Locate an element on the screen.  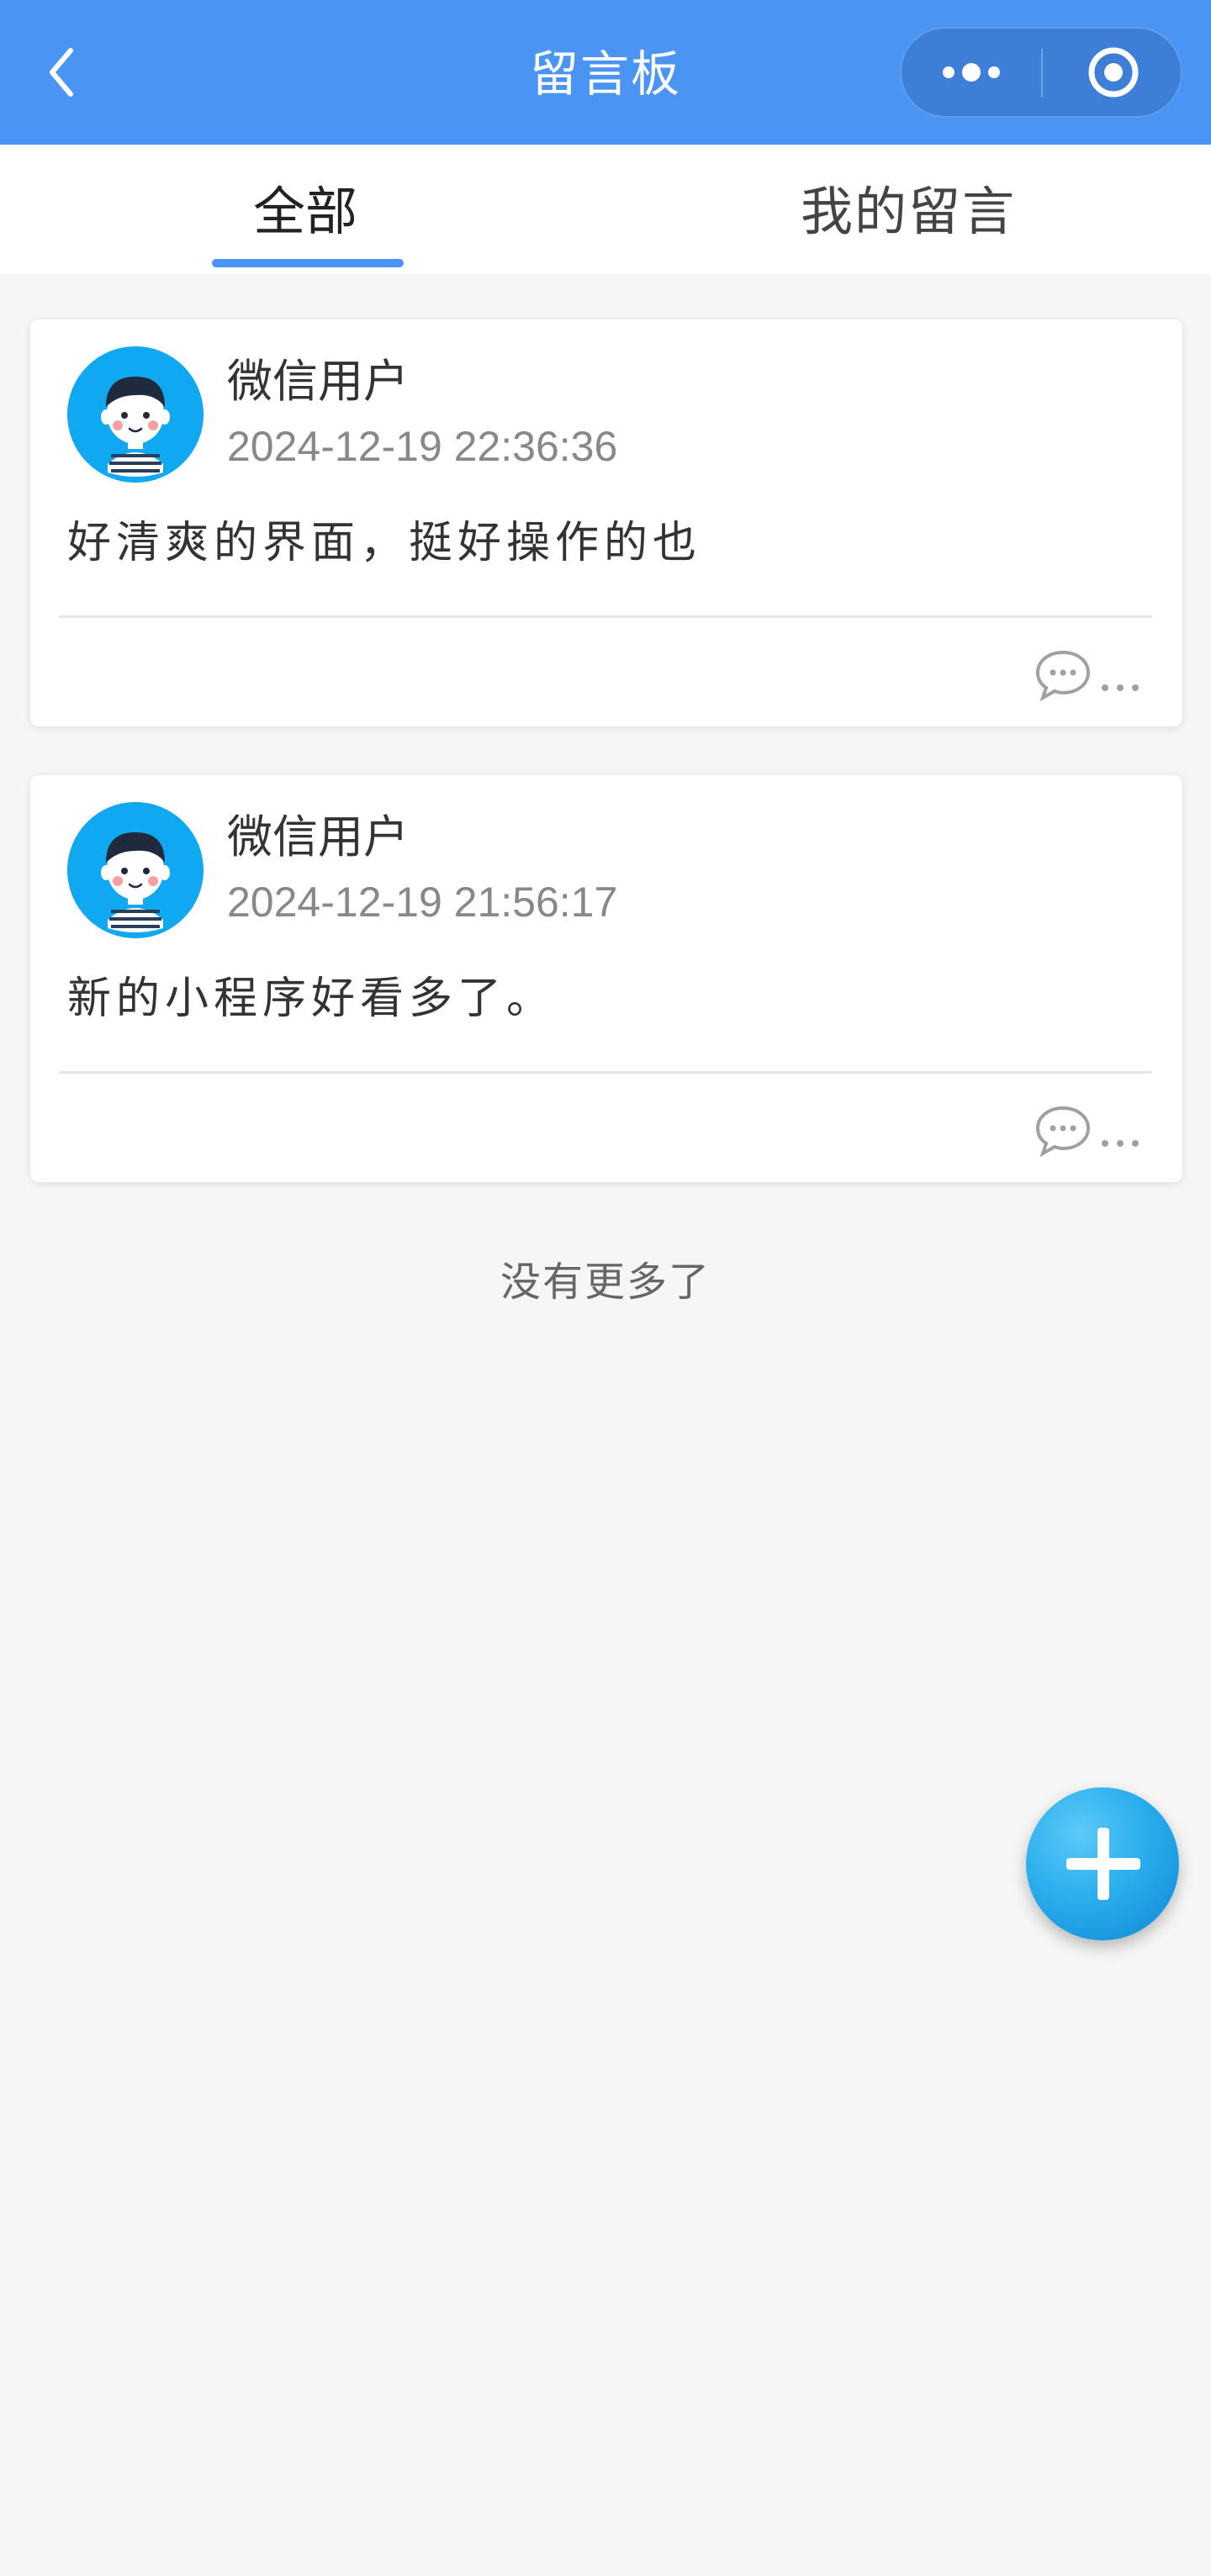
tab-all-label: 全部 is located at coordinates (304, 211).